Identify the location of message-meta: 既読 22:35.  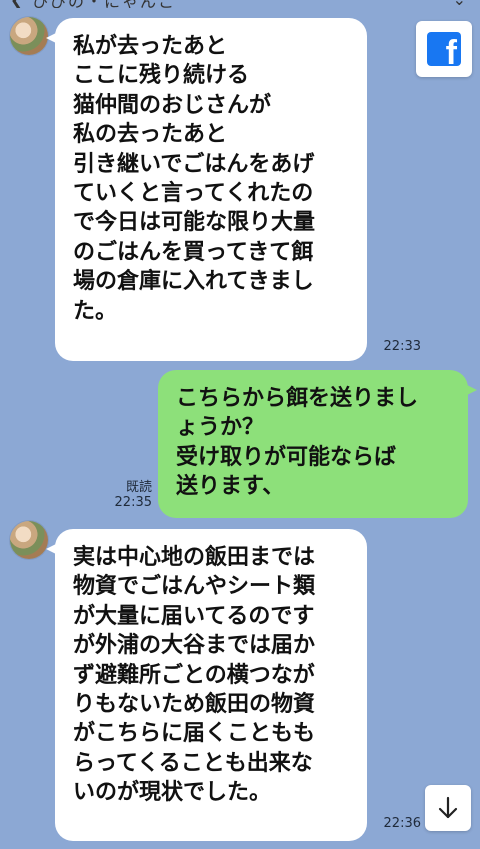
(124, 493).